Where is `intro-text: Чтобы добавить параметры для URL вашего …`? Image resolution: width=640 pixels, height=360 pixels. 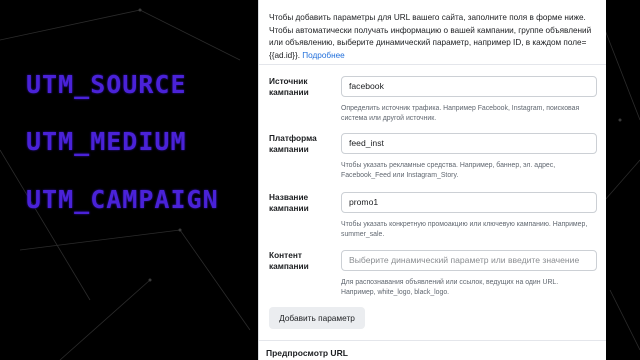
intro-text: Чтобы добавить параметры для URL вашего … is located at coordinates (435, 37).